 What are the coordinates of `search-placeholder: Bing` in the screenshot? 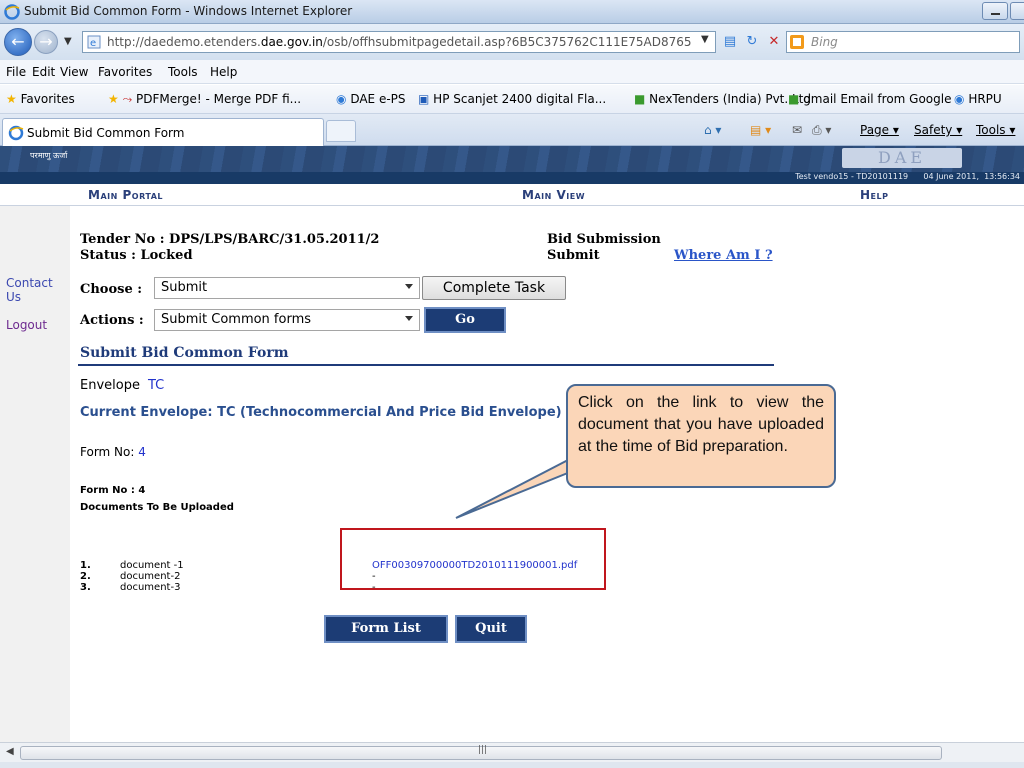 It's located at (824, 42).